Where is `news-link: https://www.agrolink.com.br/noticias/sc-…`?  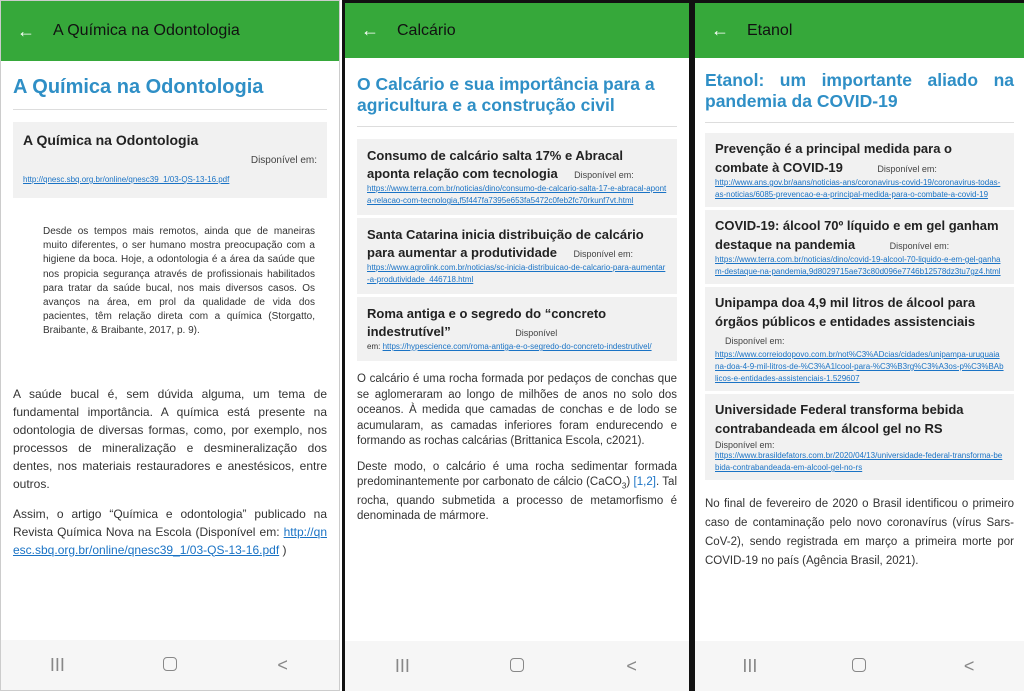
news-link: https://www.agrolink.com.br/noticias/sc-… is located at coordinates (517, 274).